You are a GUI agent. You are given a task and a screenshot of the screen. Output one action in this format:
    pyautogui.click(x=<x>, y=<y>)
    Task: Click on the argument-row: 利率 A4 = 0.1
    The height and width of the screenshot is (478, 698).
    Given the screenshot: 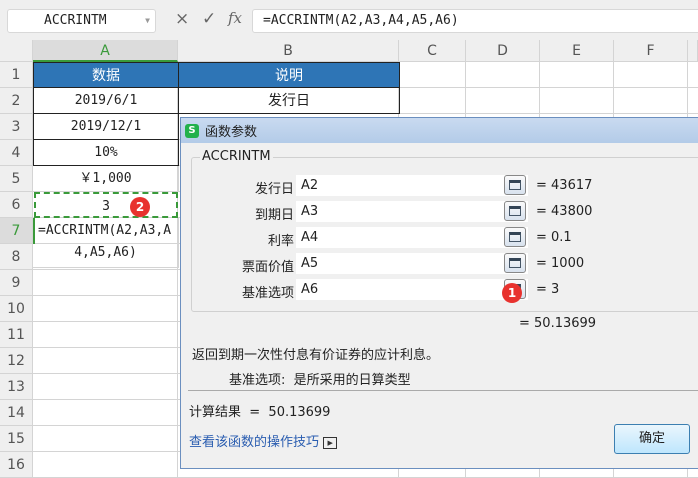 What is the action you would take?
    pyautogui.click(x=445, y=238)
    